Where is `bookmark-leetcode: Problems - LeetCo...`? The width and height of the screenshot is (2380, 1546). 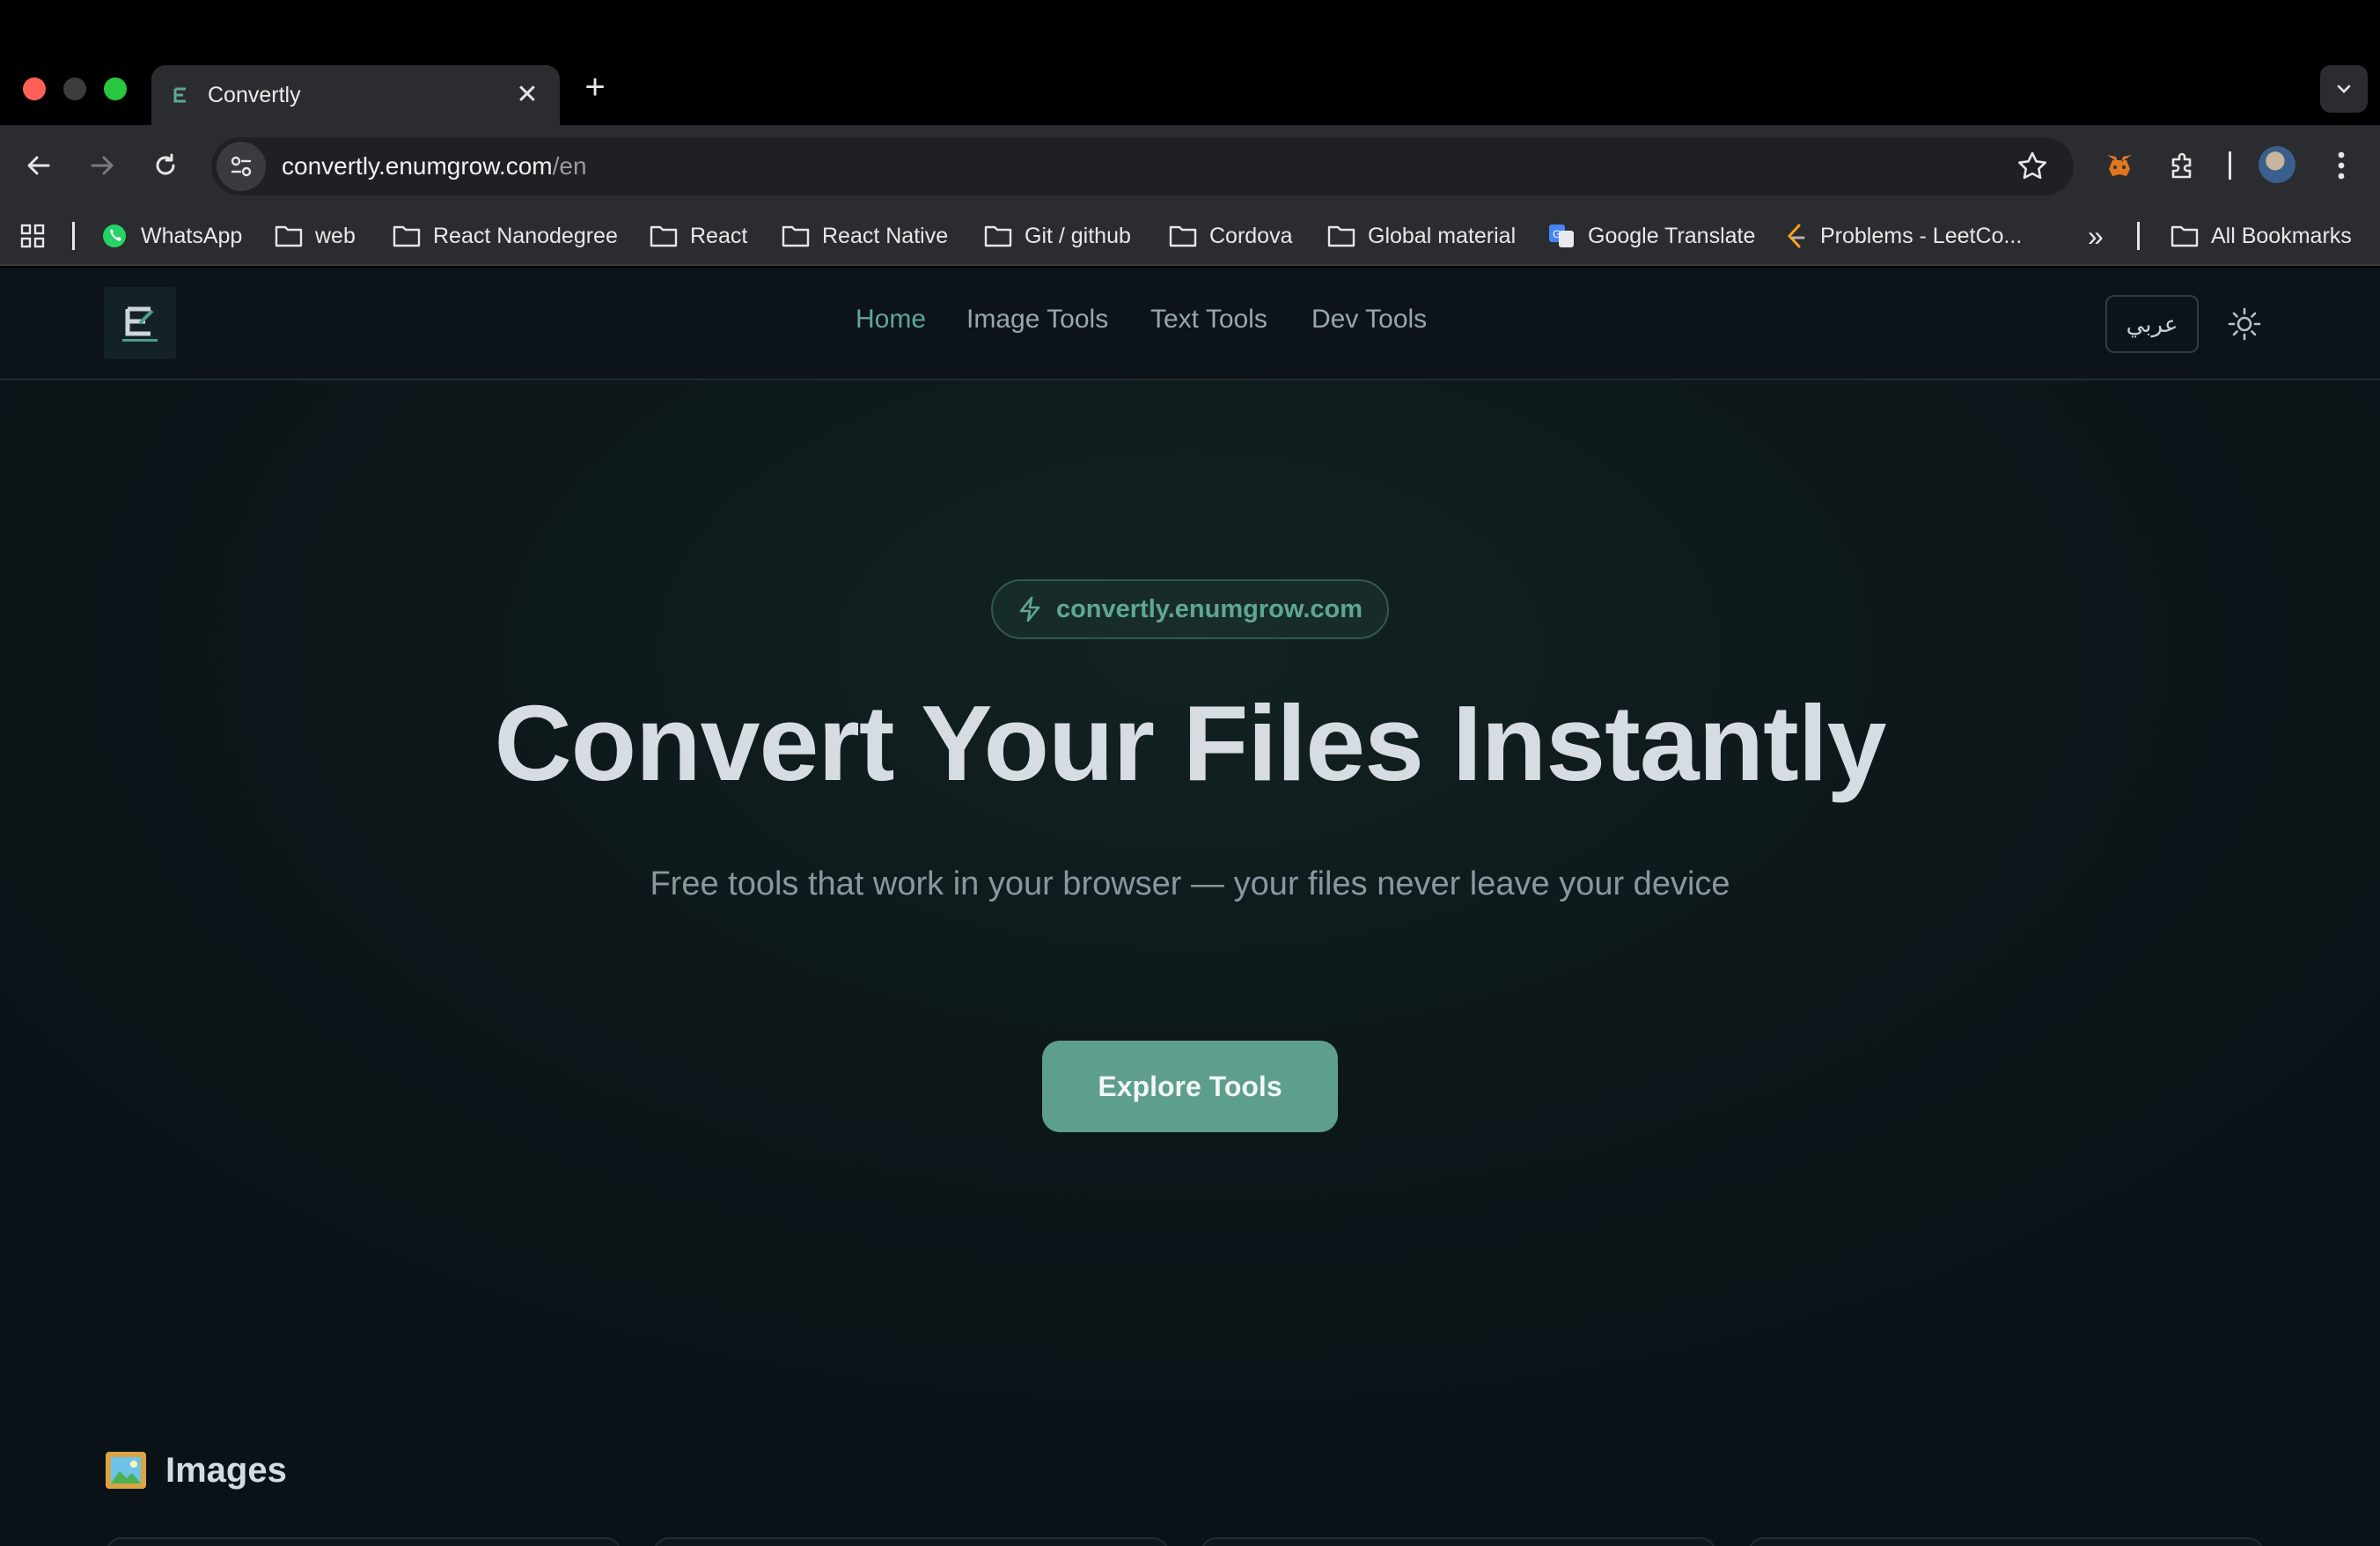
bookmark-leetcode: Problems - LeetCo... is located at coordinates (1902, 236).